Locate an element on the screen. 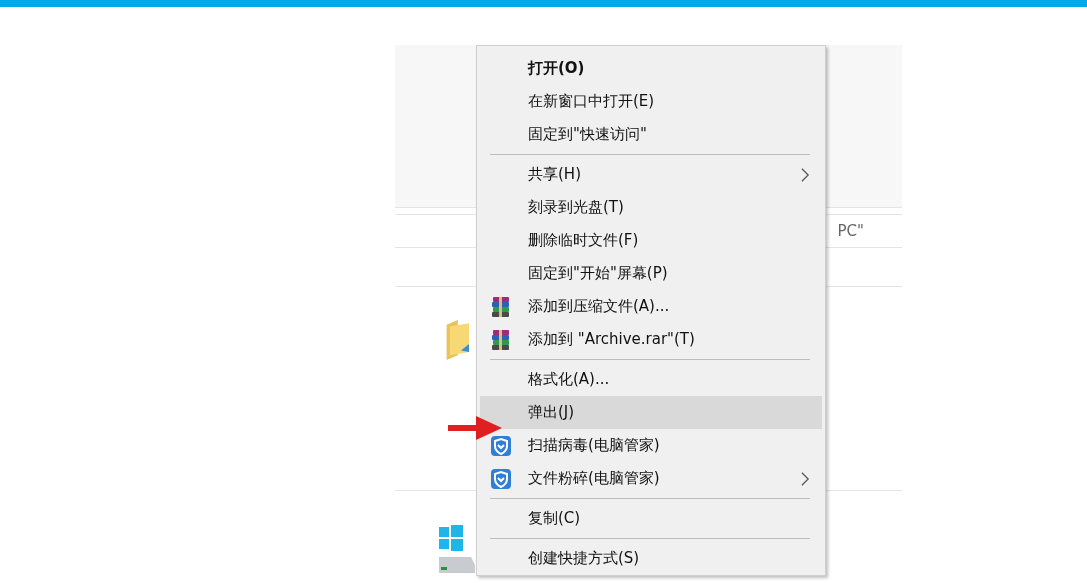 The width and height of the screenshot is (1087, 583). menu-item: 添加到 "Archive.rar"(T) is located at coordinates (651, 339).